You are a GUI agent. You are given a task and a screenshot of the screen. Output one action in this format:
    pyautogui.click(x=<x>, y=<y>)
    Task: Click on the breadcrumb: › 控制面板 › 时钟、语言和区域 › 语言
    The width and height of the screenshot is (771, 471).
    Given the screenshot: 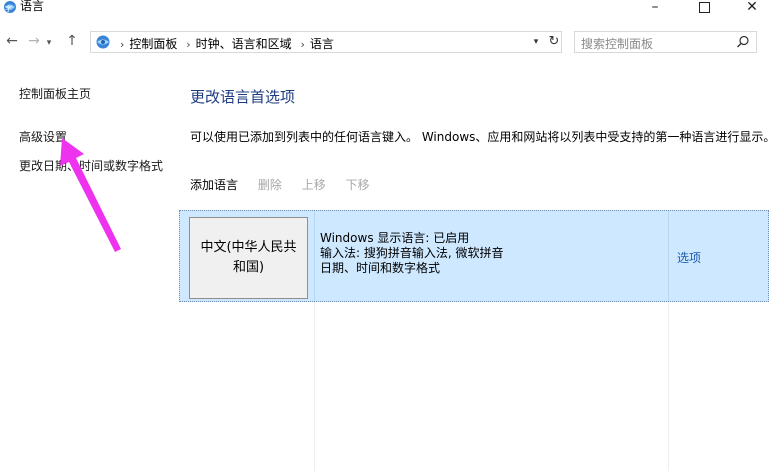 What is the action you would take?
    pyautogui.click(x=224, y=43)
    